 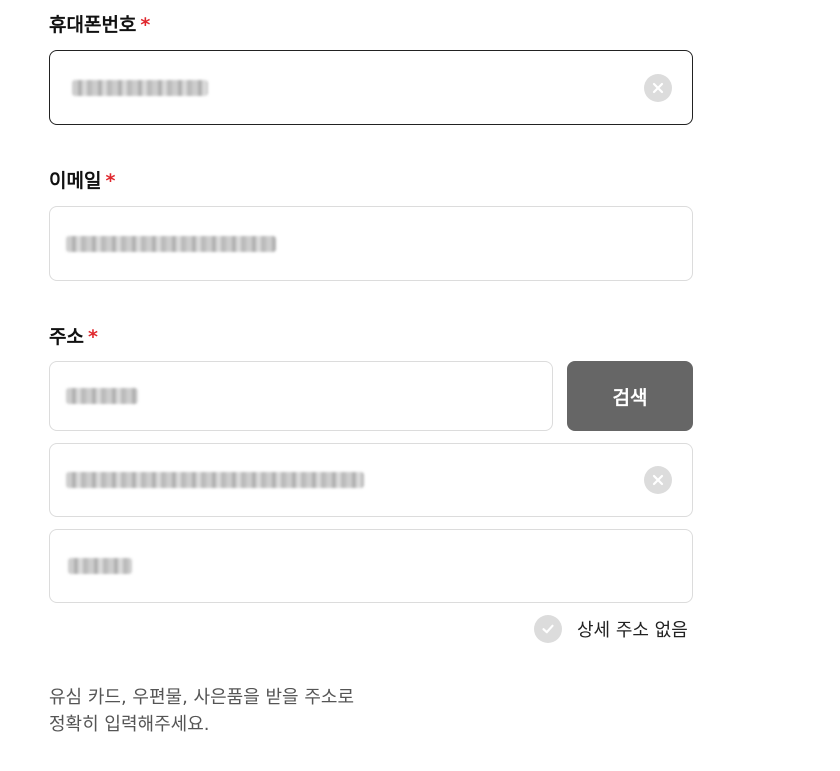 What do you see at coordinates (93, 25) in the screenshot?
I see `phone-label-text: 휴대폰번호` at bounding box center [93, 25].